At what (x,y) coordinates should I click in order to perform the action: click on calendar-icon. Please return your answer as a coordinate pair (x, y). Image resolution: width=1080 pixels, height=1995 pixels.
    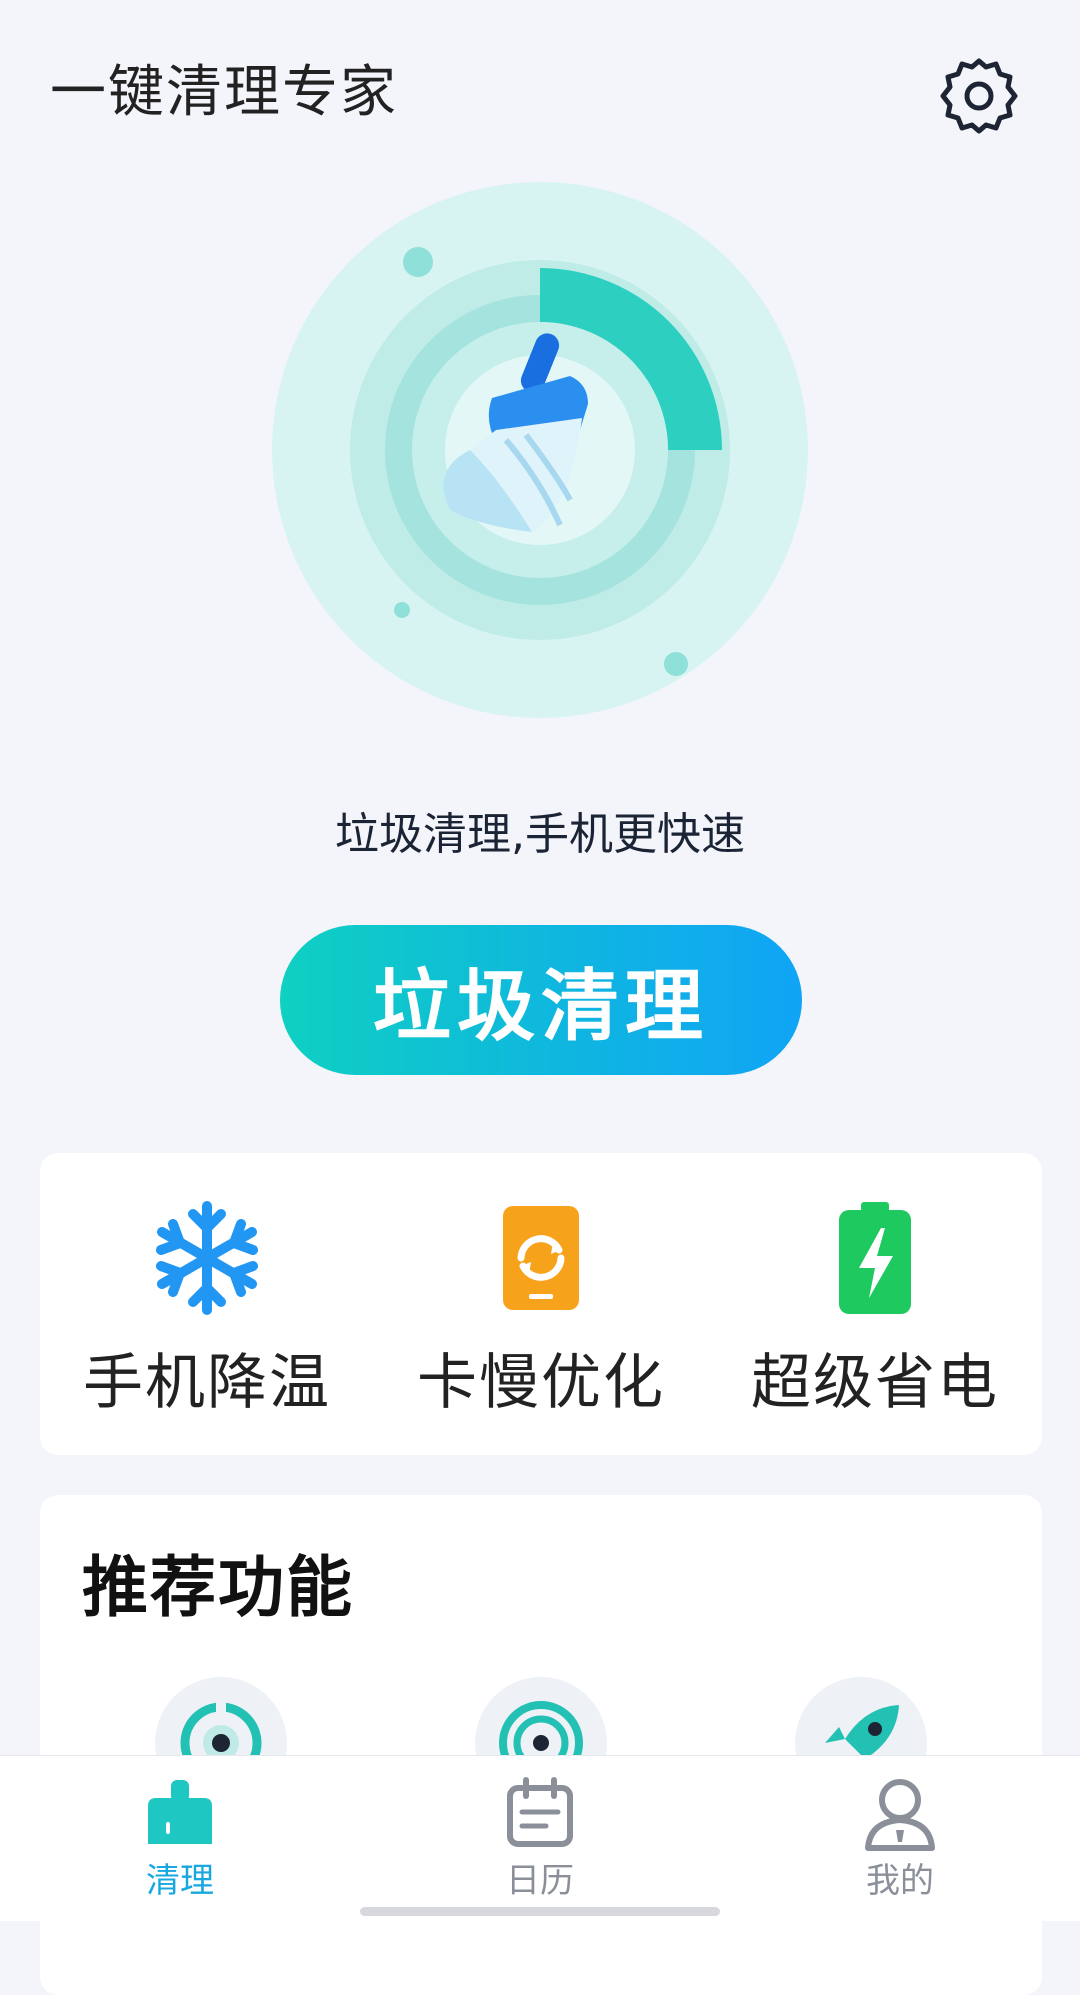
    Looking at the image, I should click on (540, 1812).